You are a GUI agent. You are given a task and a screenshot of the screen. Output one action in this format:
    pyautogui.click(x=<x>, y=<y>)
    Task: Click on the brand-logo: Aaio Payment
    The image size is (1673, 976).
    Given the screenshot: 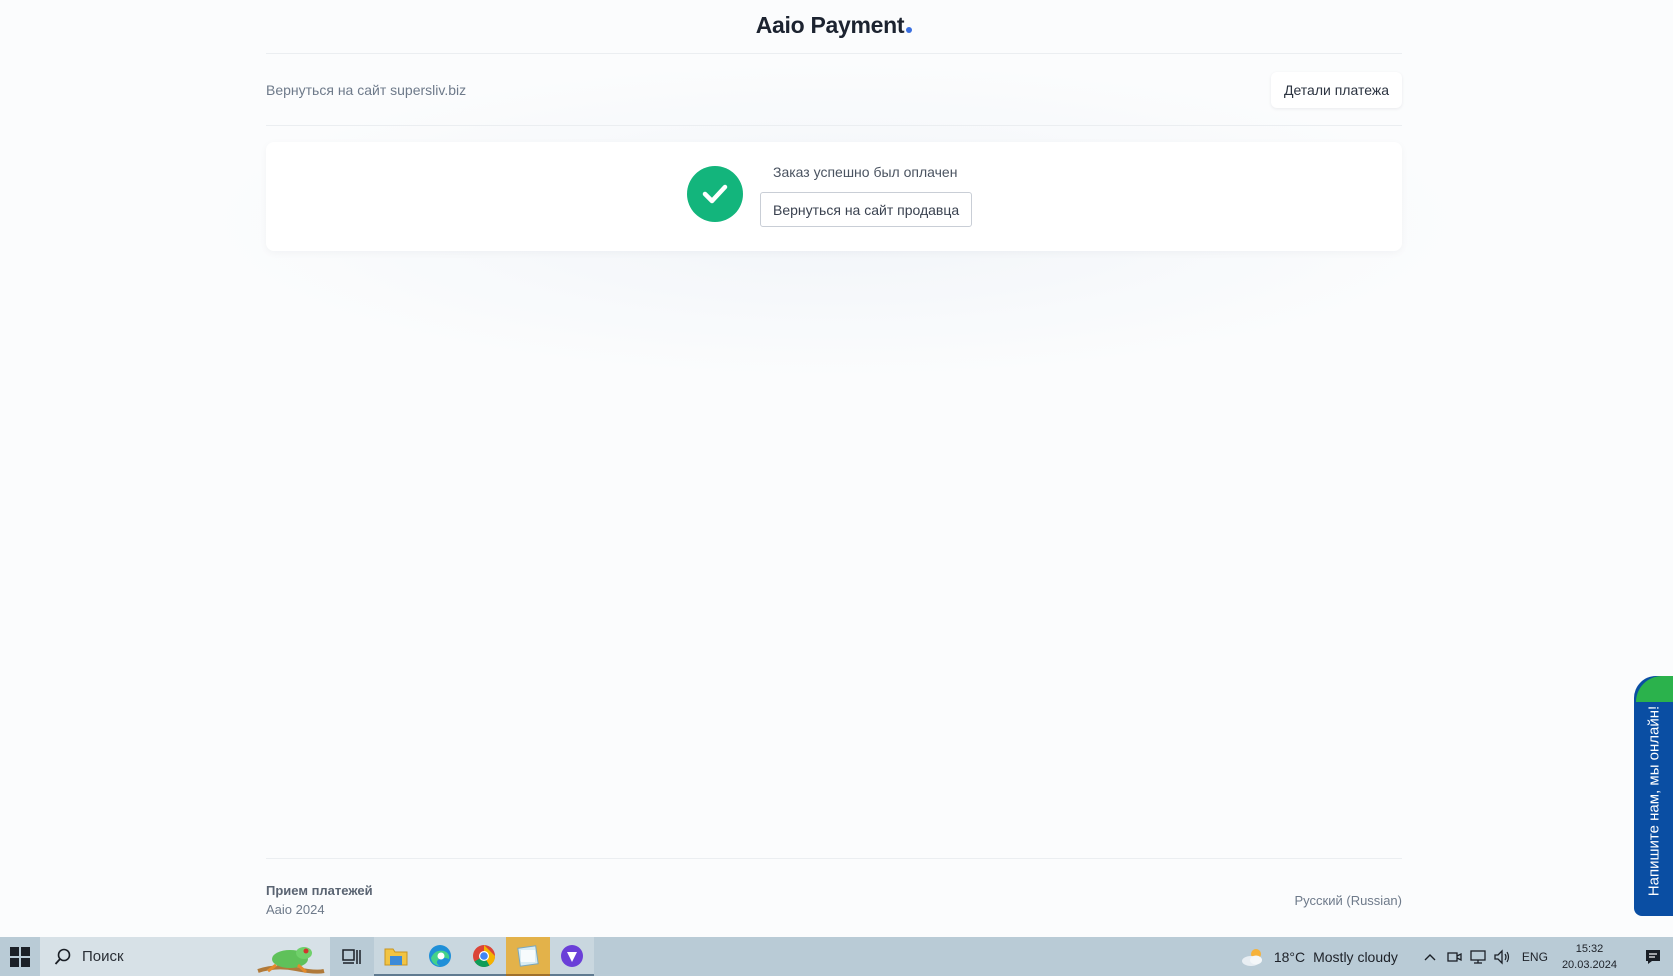 What is the action you would take?
    pyautogui.click(x=834, y=25)
    